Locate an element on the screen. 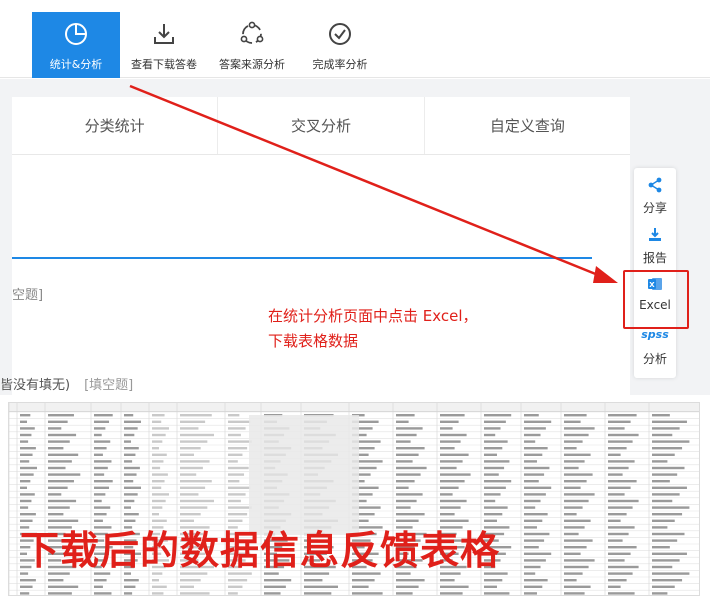 Image resolution: width=710 pixels, height=602 pixels. view-download-responses-button: 查看下载答卷 is located at coordinates (164, 45).